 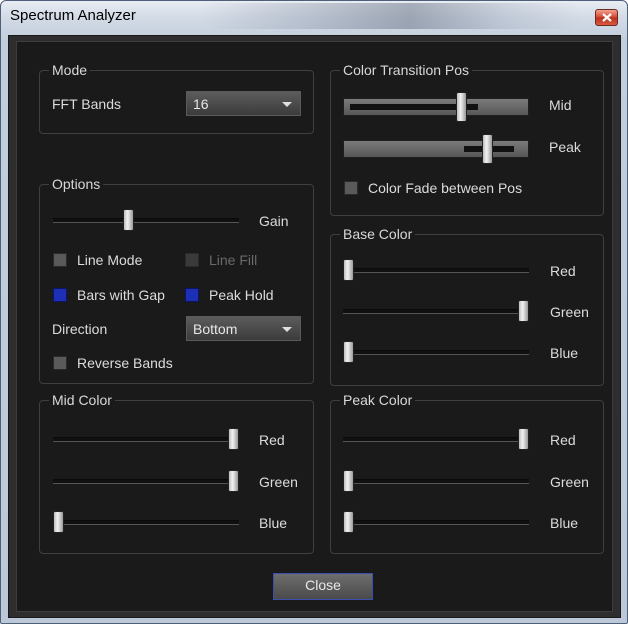 I want to click on mode-group: Mode FFT Bands 16, so click(x=176, y=98).